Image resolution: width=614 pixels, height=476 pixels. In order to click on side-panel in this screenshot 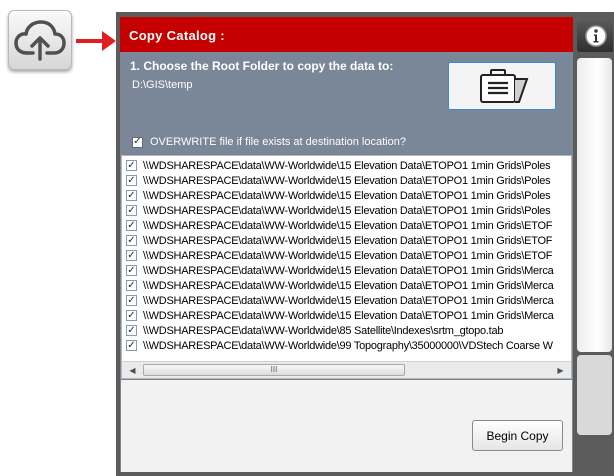, I will do `click(593, 244)`.